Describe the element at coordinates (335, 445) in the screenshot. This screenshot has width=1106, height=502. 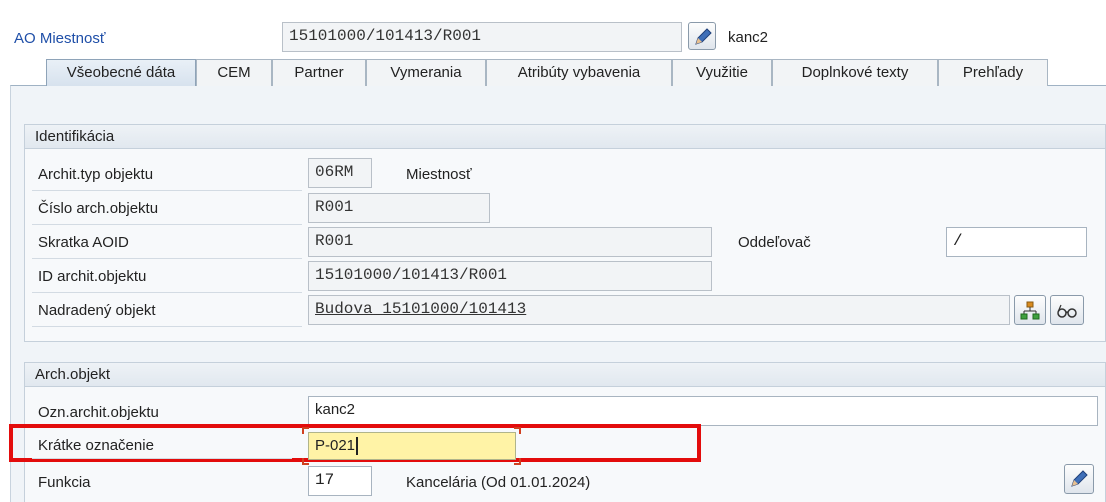
I see `kratke-value: P-021` at that location.